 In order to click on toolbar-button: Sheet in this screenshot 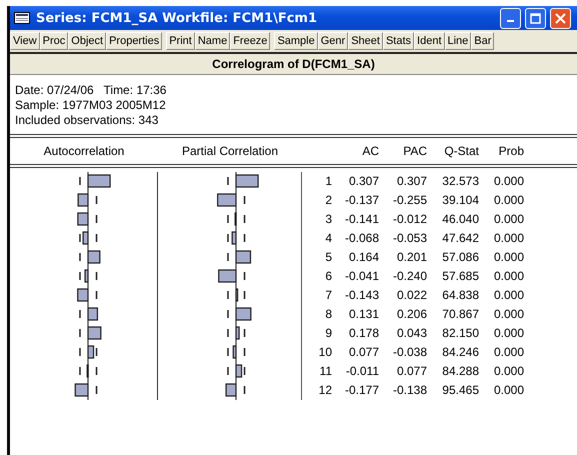, I will do `click(365, 41)`.